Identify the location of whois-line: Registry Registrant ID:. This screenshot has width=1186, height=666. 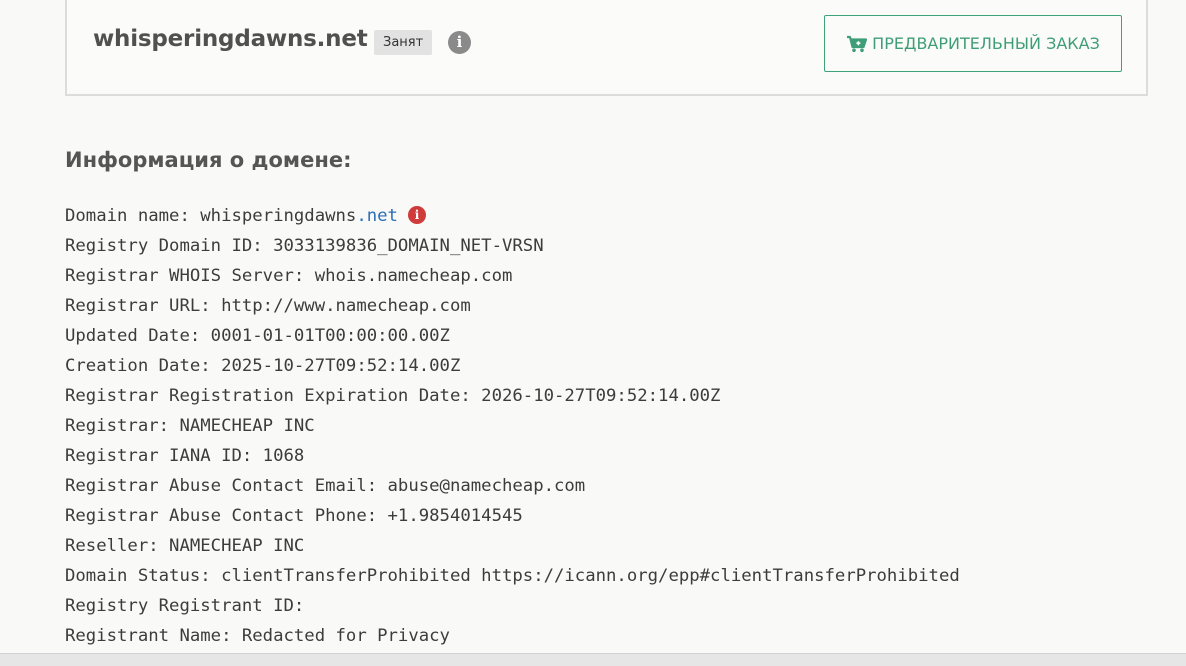
(190, 606).